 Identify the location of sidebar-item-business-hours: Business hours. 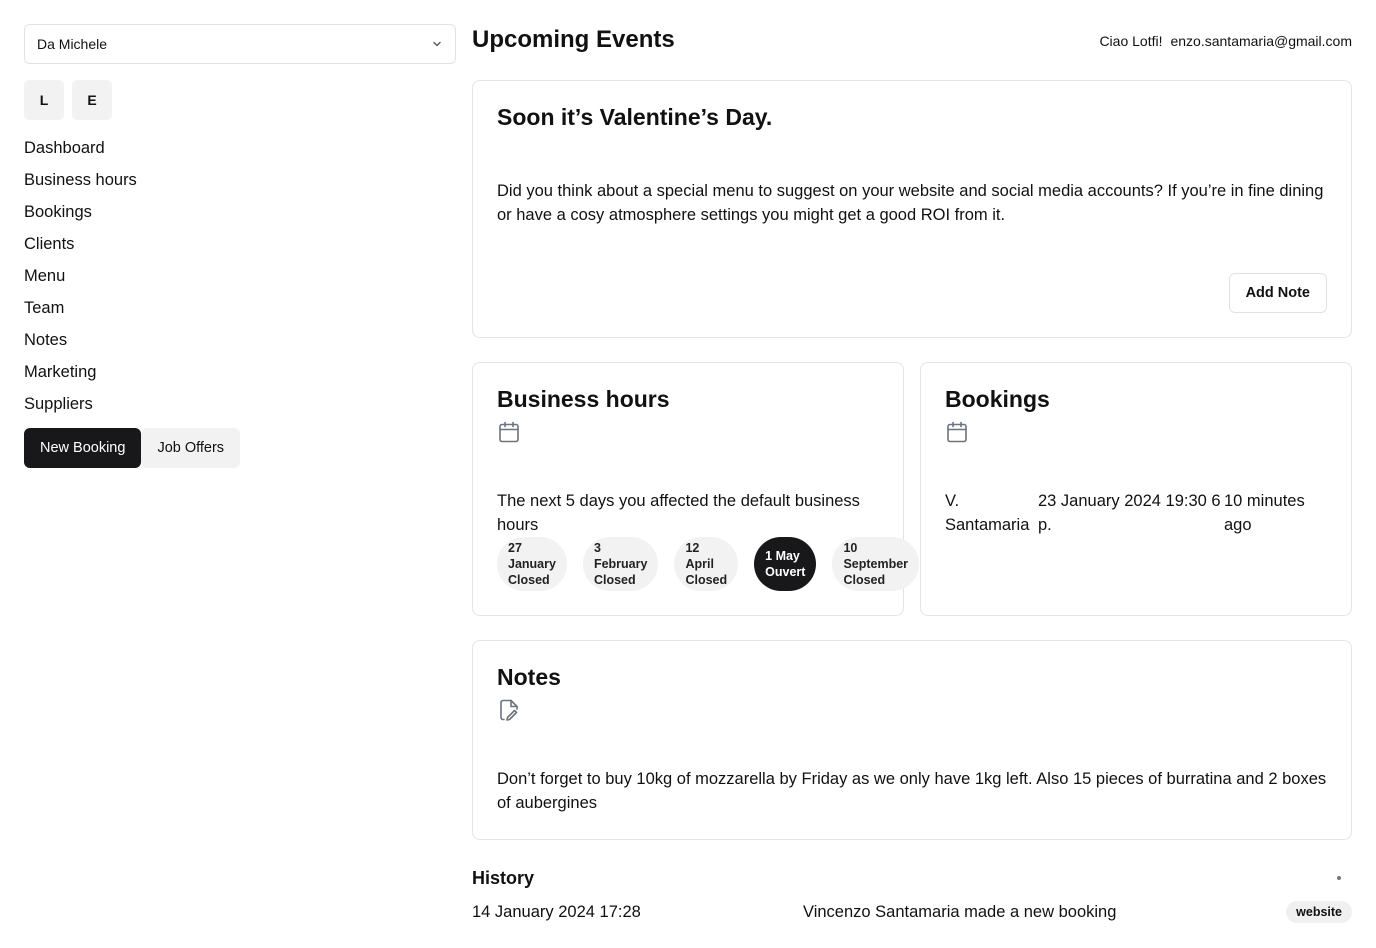
(240, 184).